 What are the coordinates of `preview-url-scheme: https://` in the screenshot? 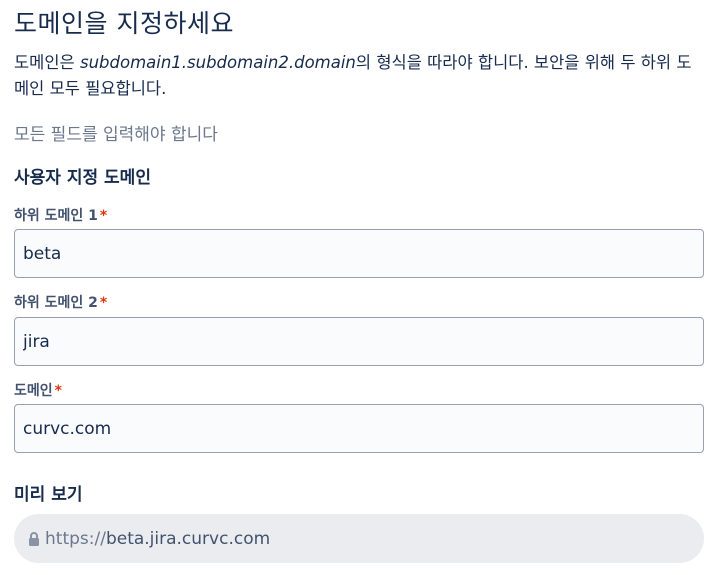 It's located at (75, 538).